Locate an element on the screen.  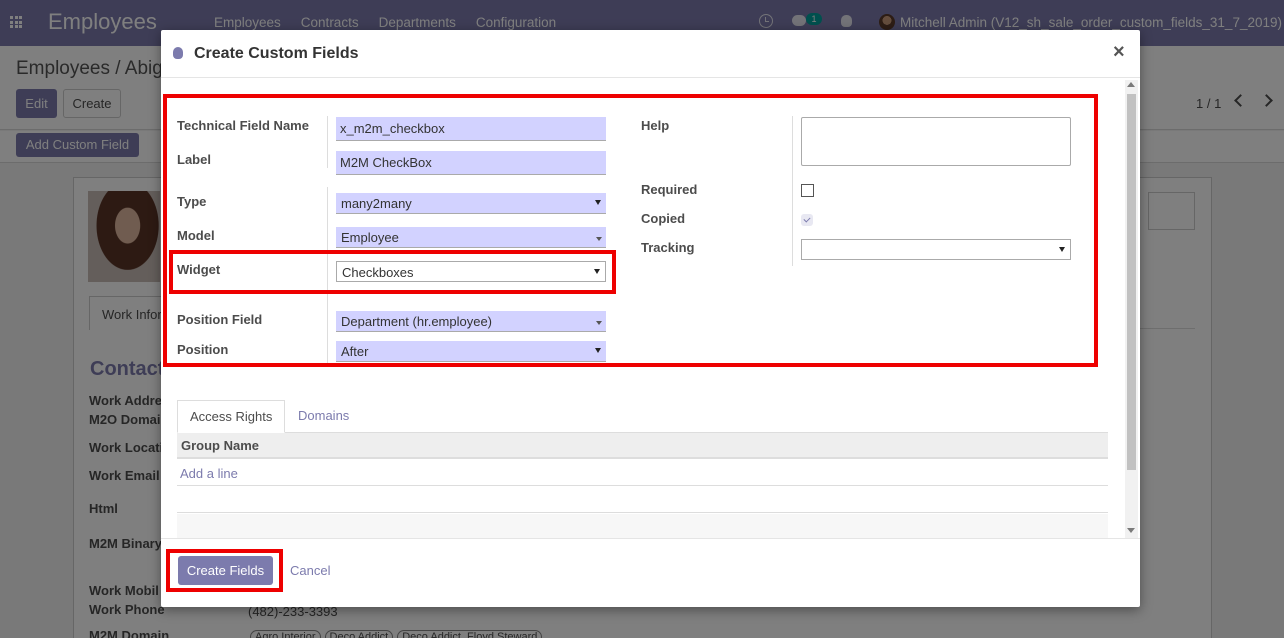
debug-bug-icon is located at coordinates (178, 53).